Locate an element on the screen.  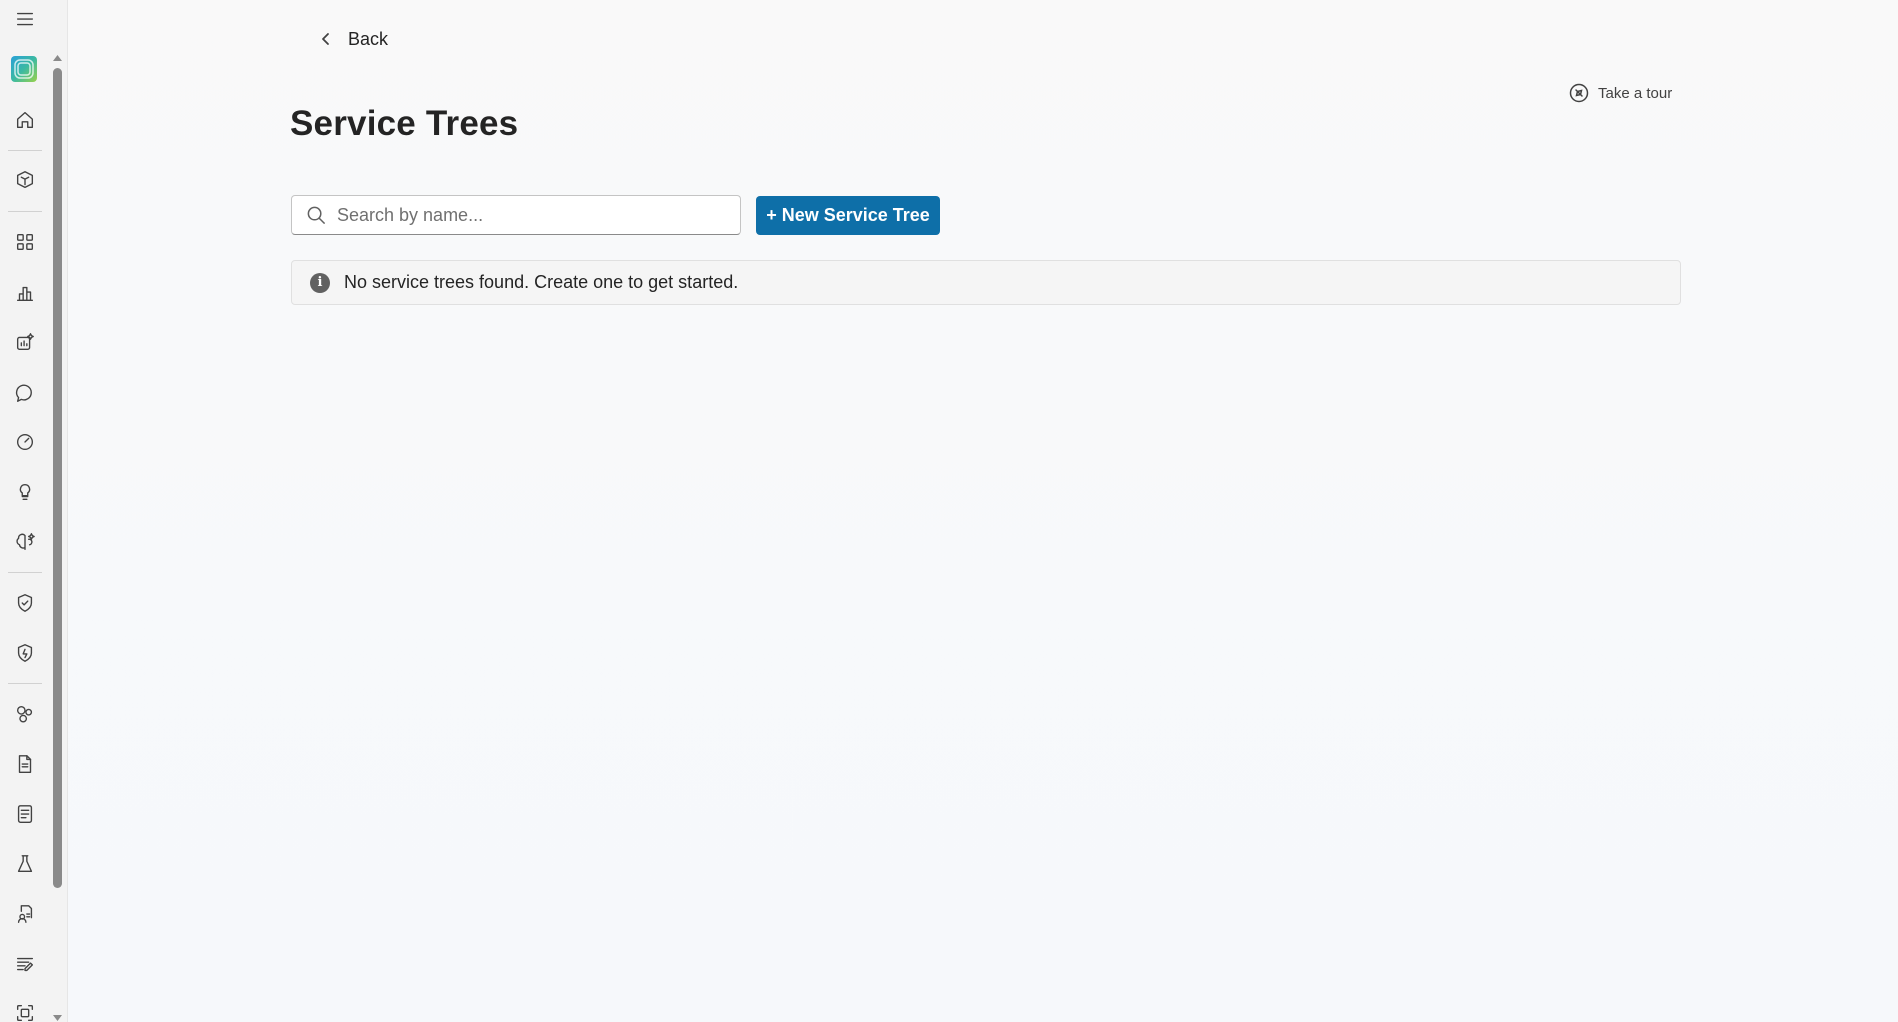
home-icon is located at coordinates (25, 120).